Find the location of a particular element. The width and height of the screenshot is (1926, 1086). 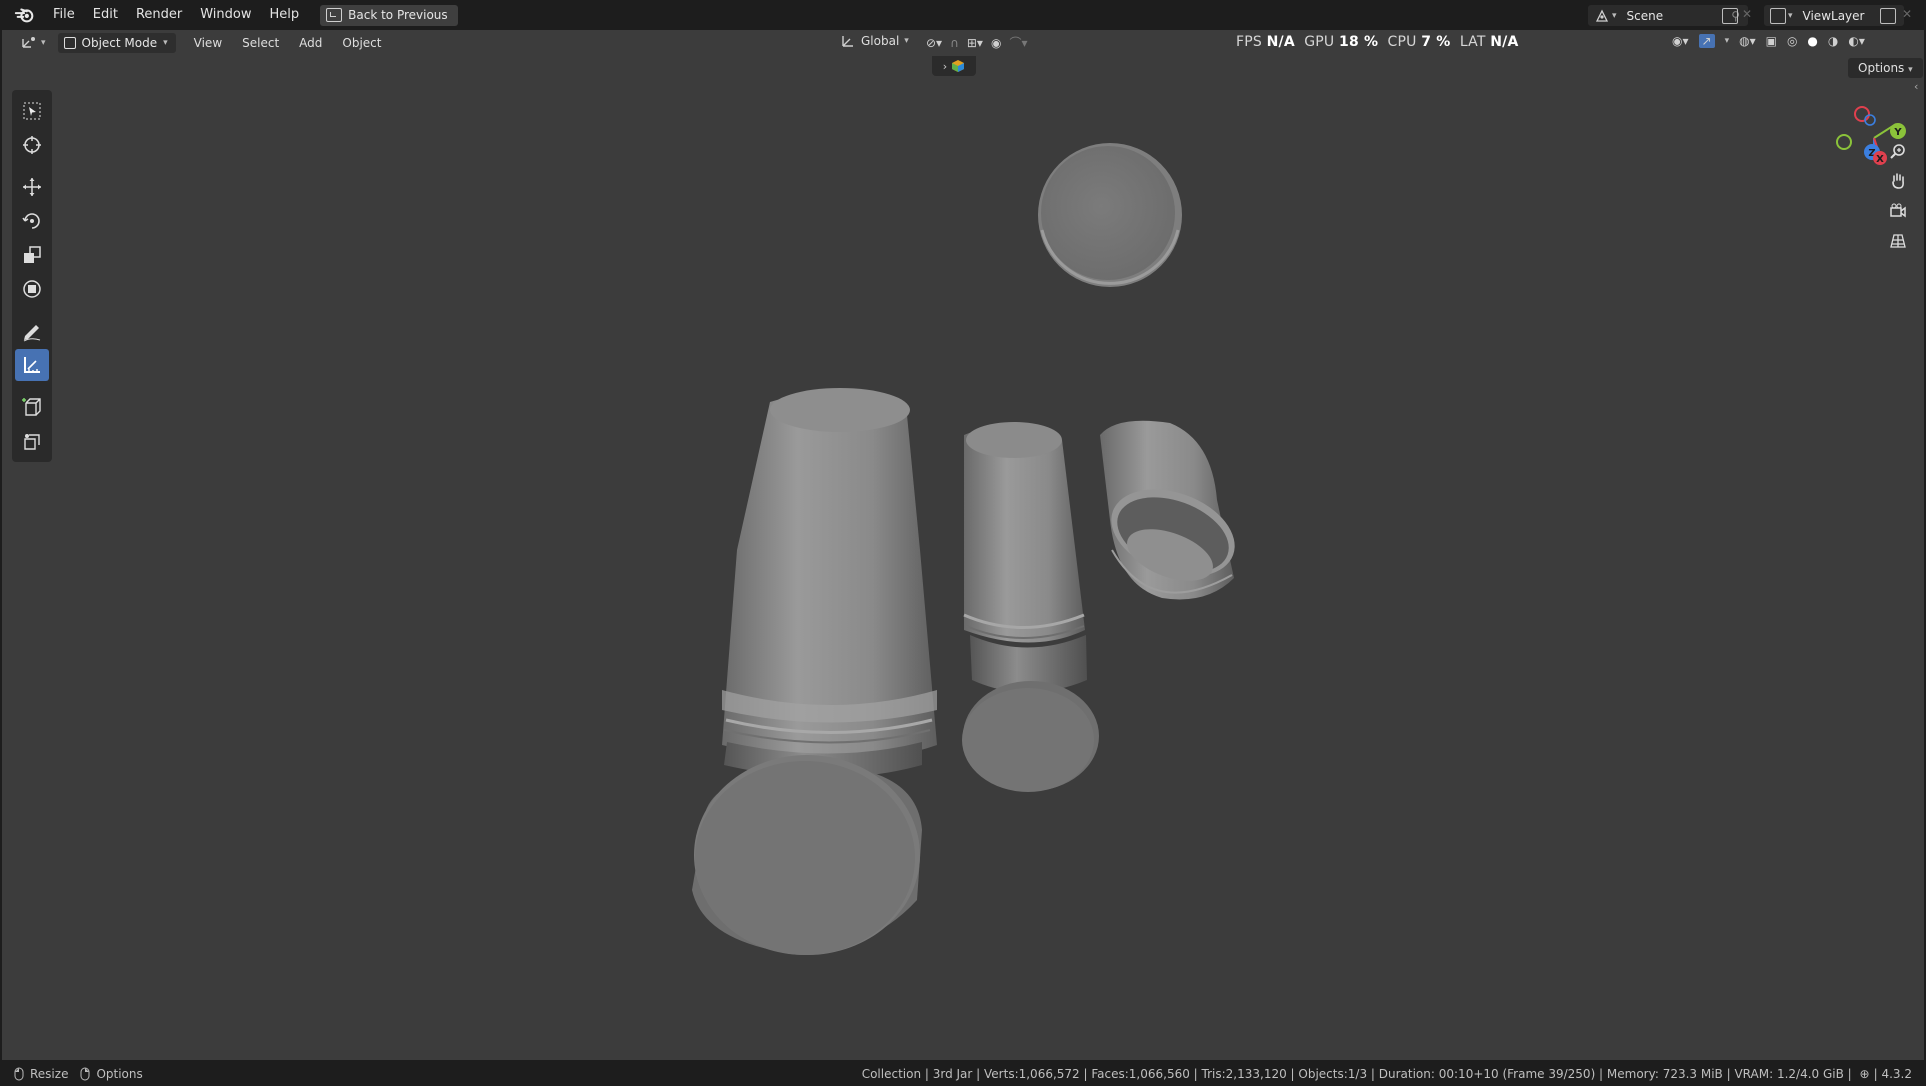

shading-wireframe-icon: ◎ is located at coordinates (1792, 41).